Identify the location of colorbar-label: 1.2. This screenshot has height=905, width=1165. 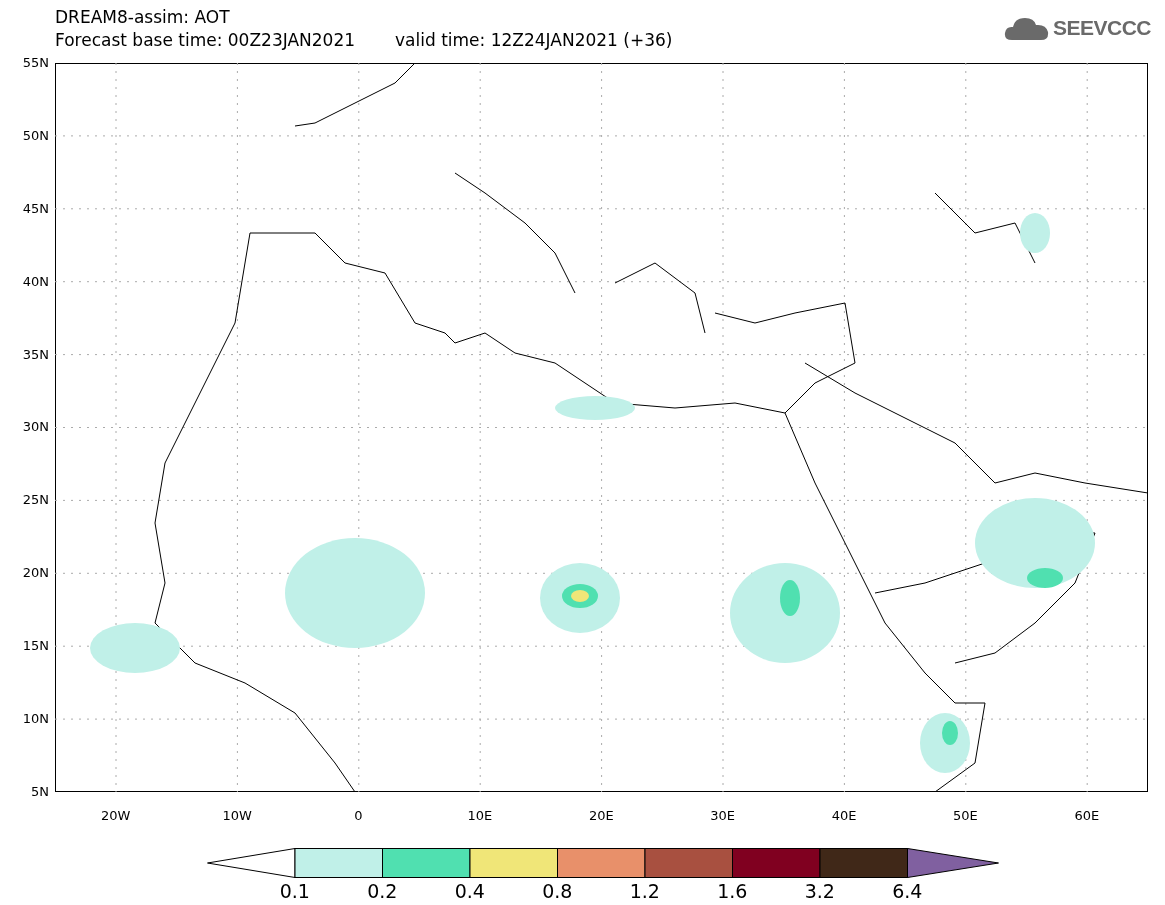
(644, 891).